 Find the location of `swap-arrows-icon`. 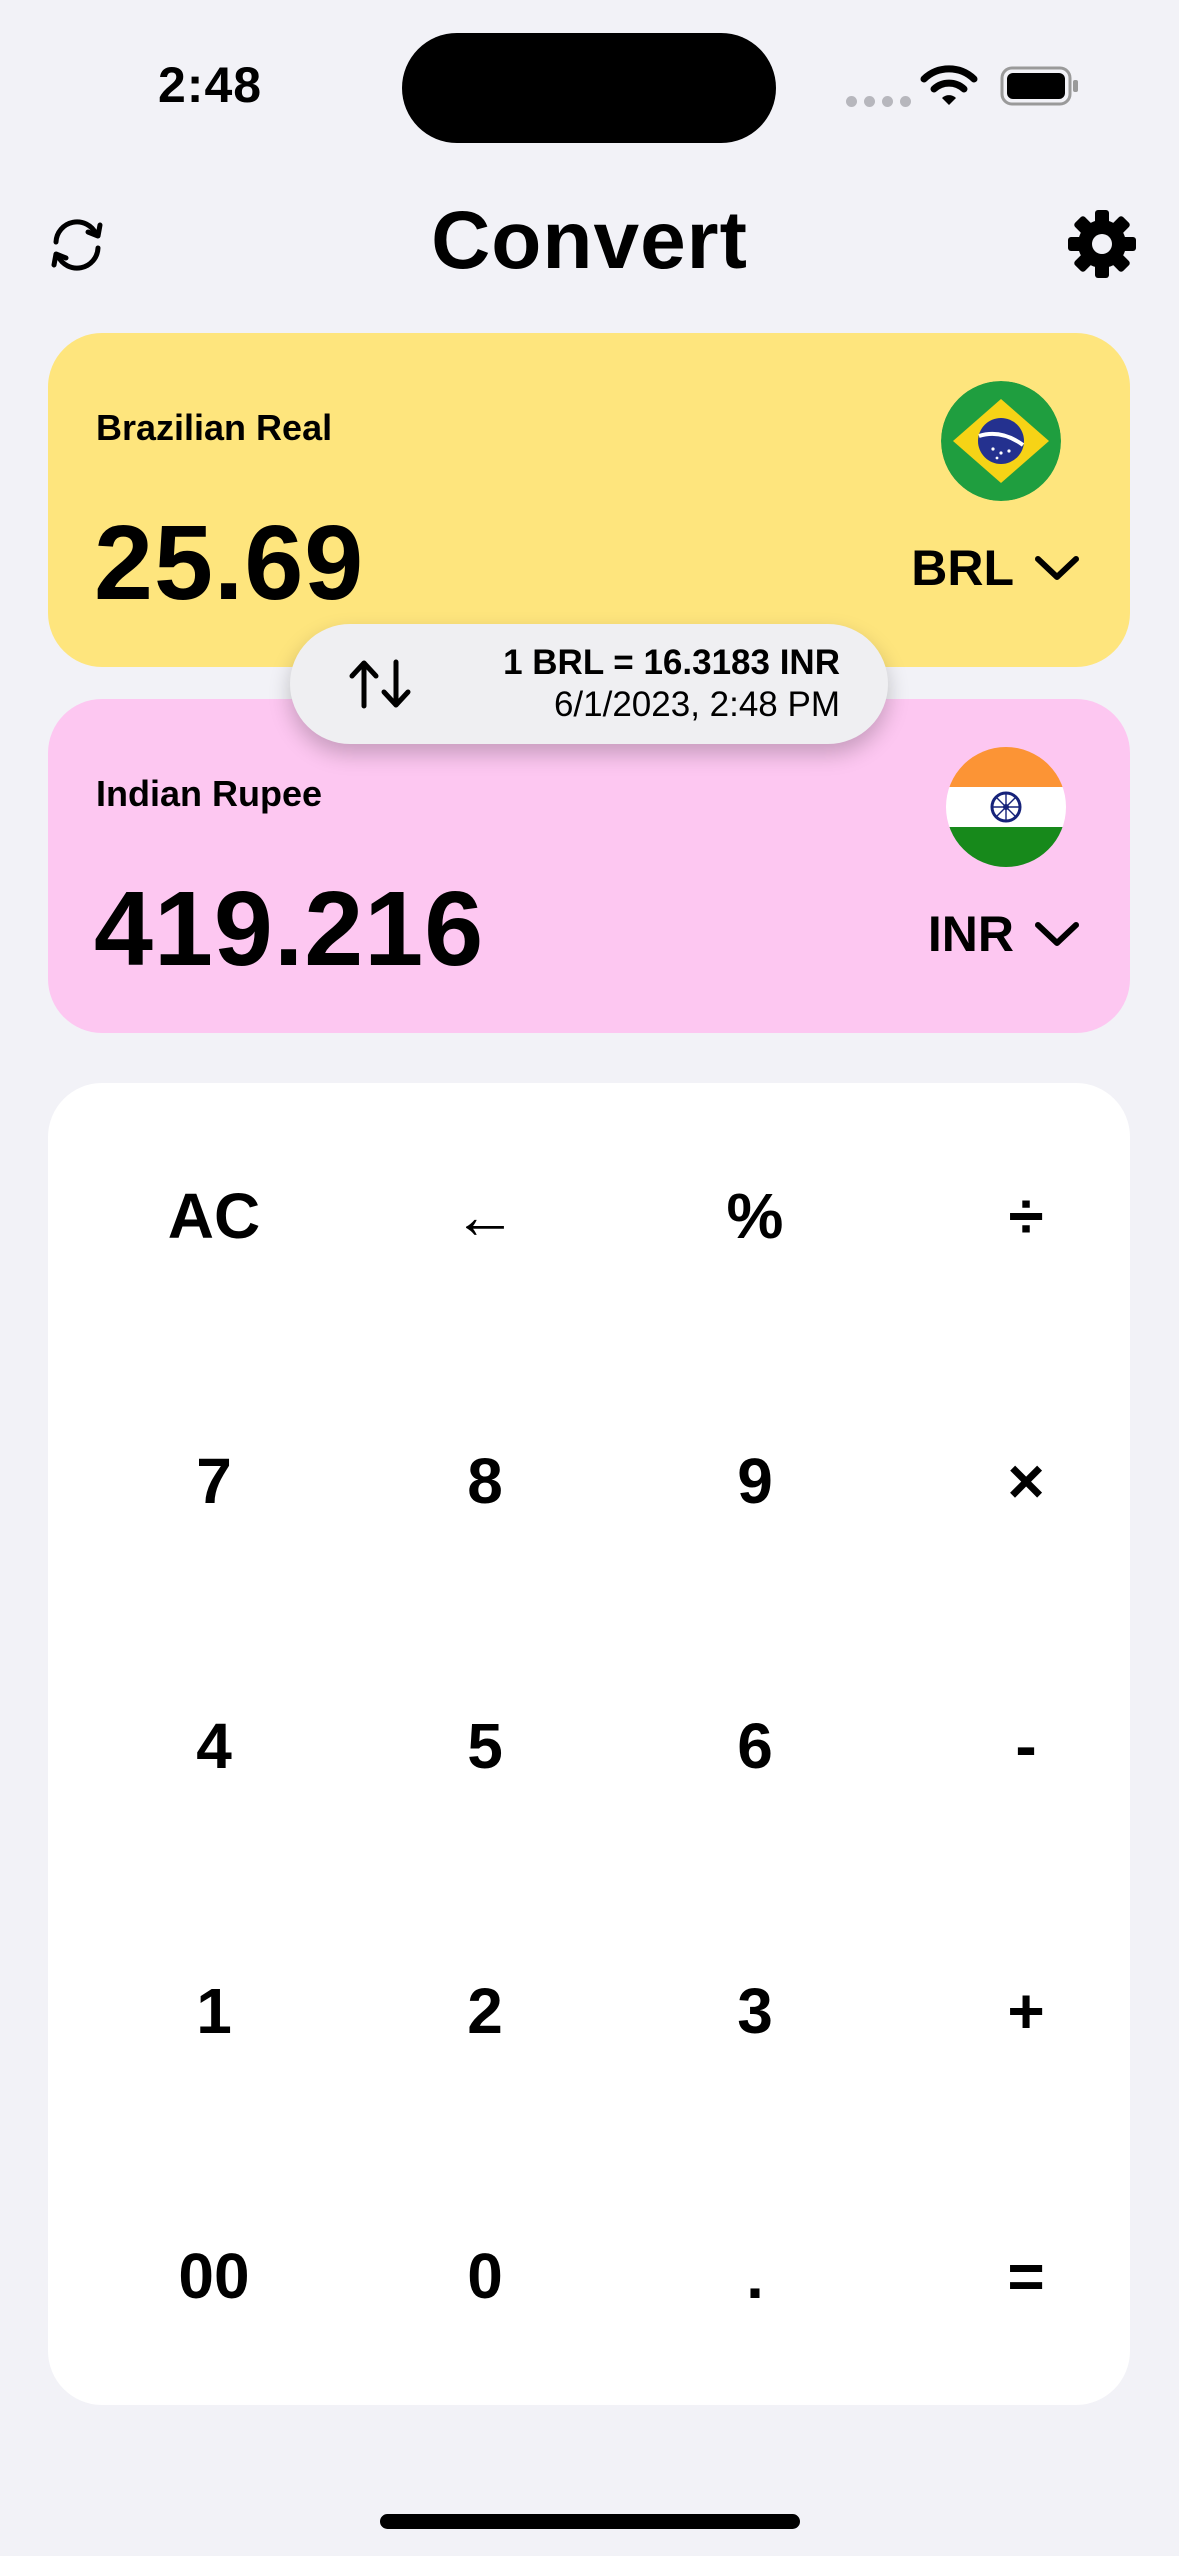

swap-arrows-icon is located at coordinates (380, 684).